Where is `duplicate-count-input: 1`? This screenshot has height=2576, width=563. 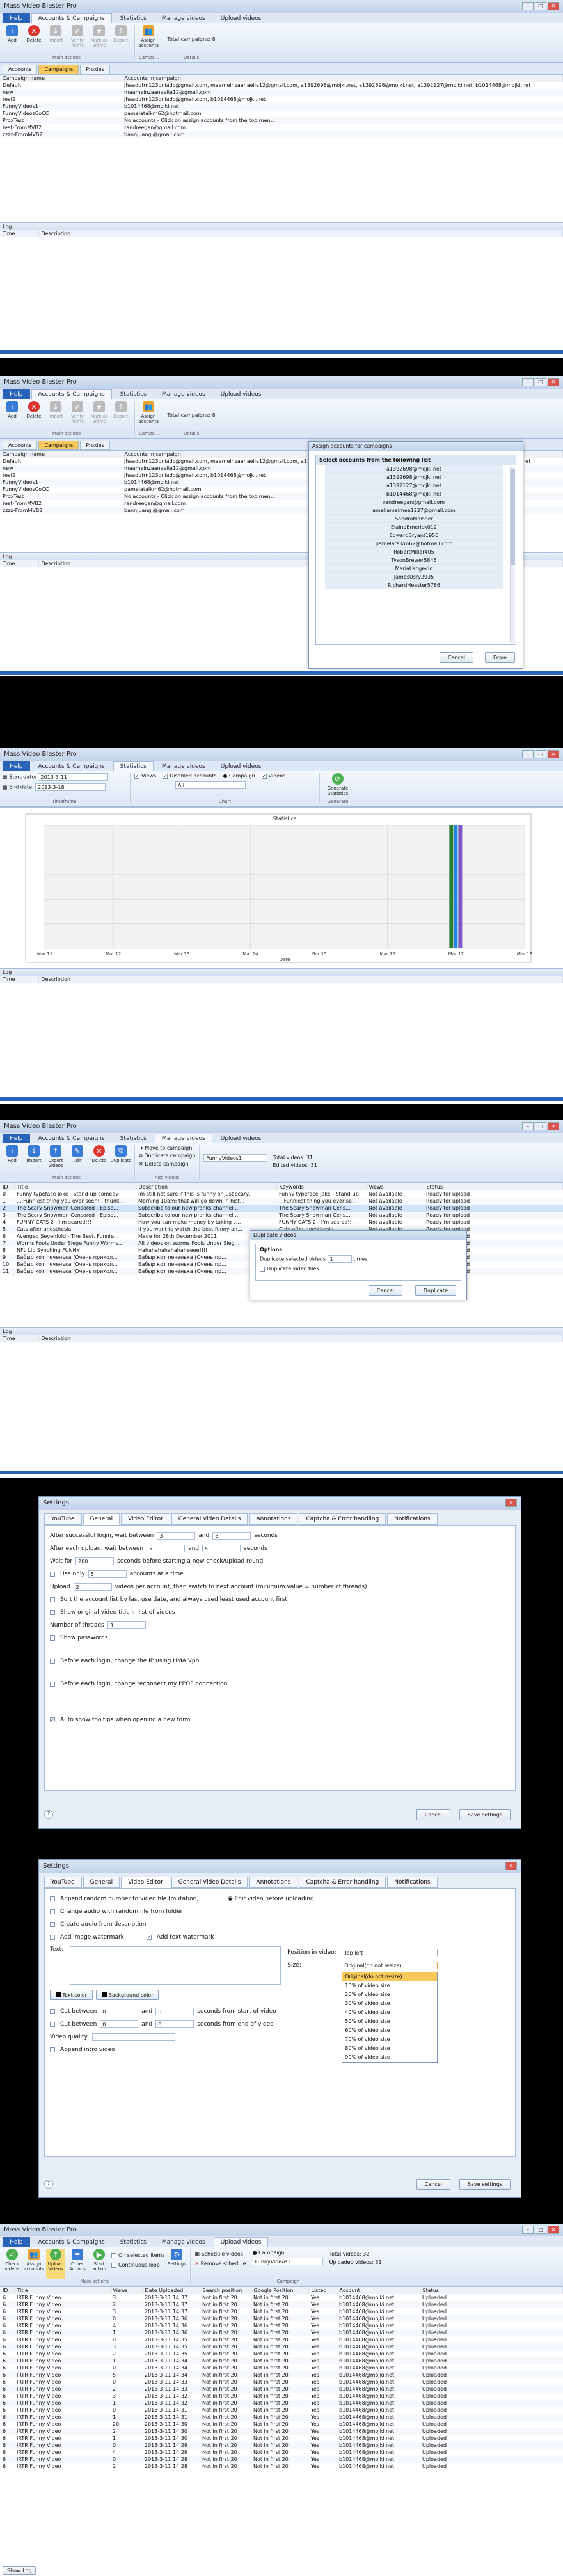
duplicate-count-input: 1 is located at coordinates (340, 1259).